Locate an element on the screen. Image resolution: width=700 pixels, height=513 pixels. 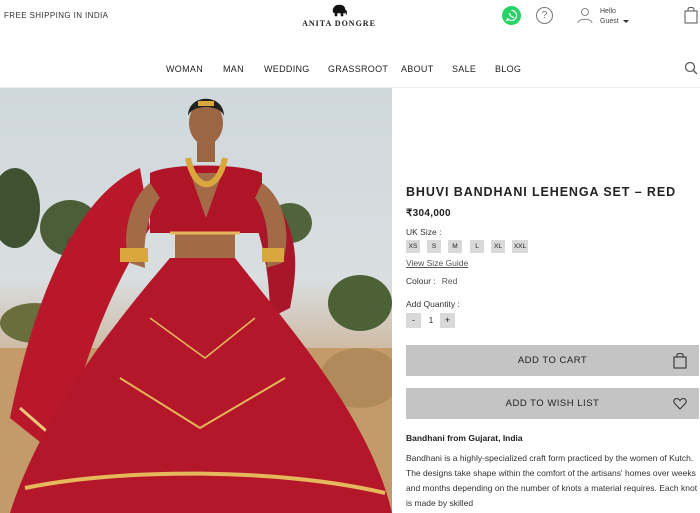
colour-value: Red is located at coordinates (449, 281).